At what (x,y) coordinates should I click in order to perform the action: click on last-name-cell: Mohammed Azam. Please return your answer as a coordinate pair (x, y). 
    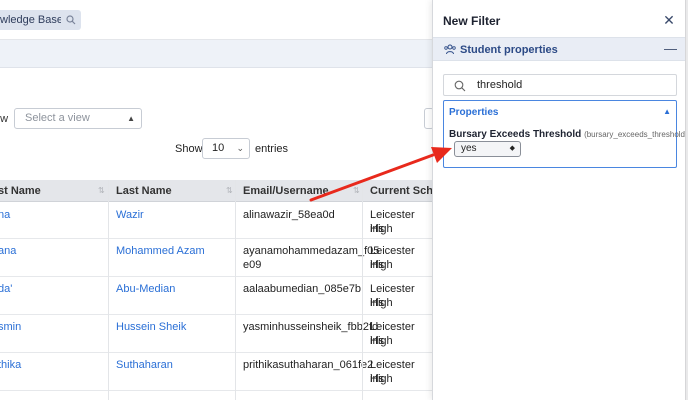
    Looking at the image, I should click on (160, 251).